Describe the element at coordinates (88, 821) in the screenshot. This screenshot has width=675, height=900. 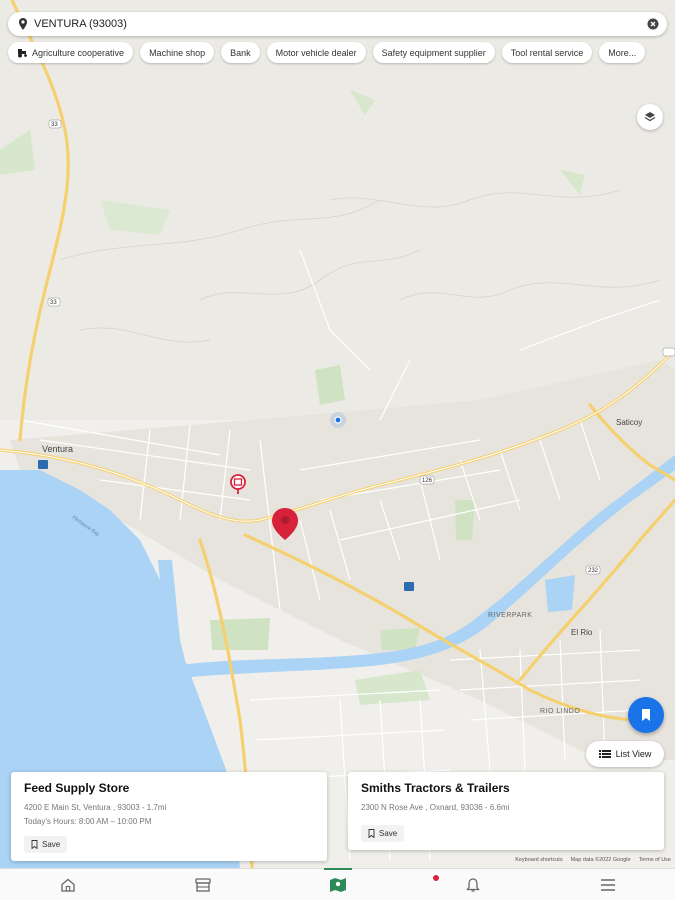
I see `store-hours: Today's Hours: 8:00 AM – 10:00 PM` at that location.